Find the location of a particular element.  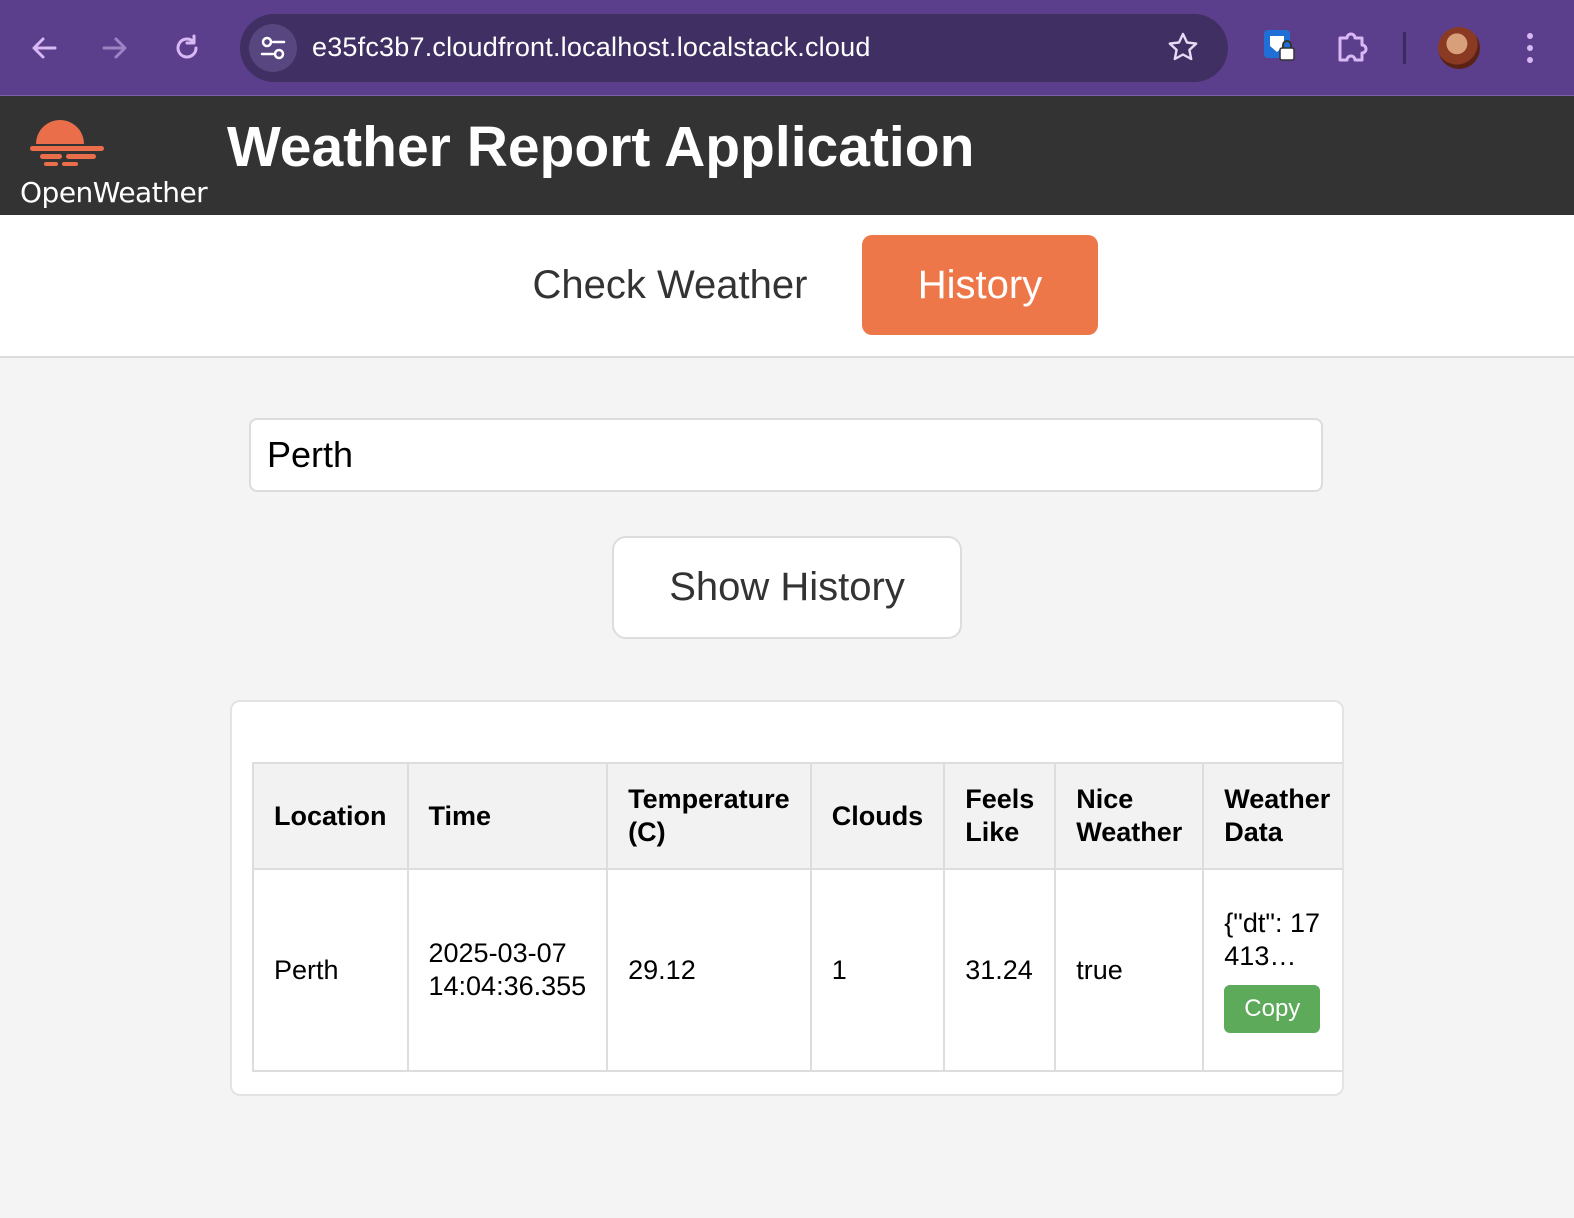

cell-temperature: 29.12 is located at coordinates (709, 970).